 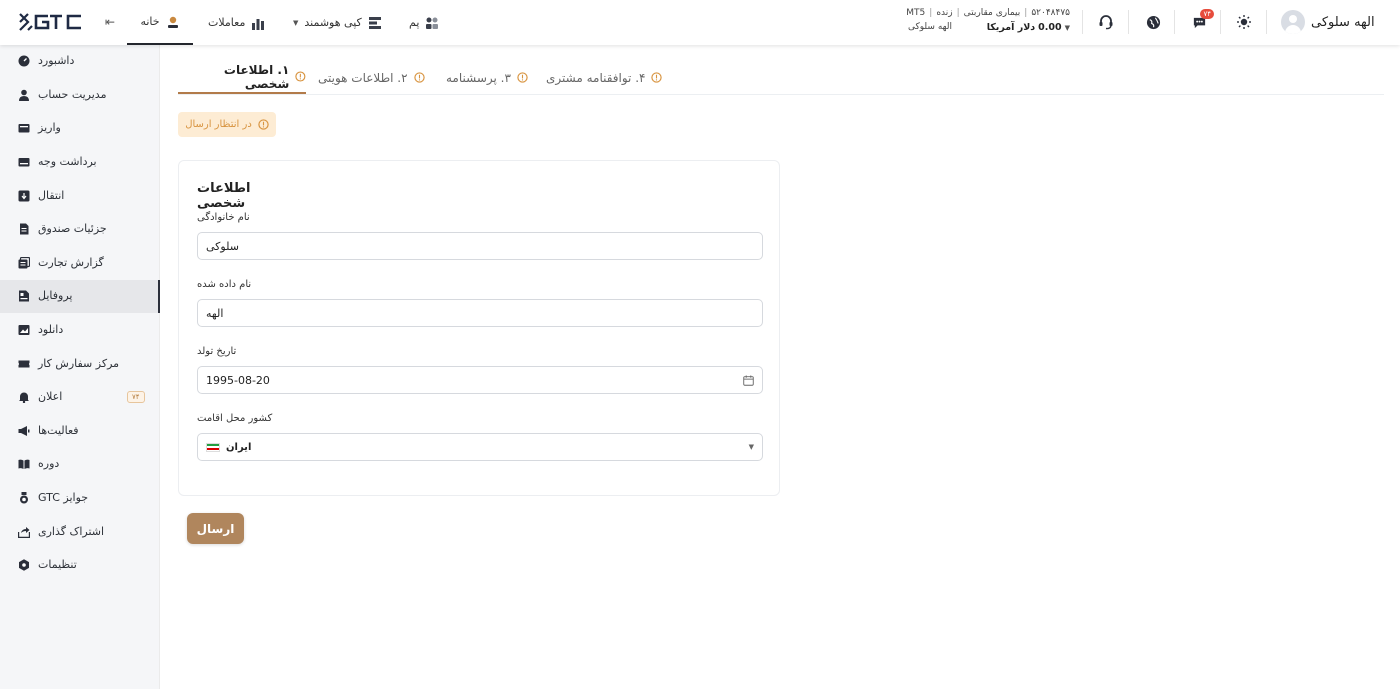 What do you see at coordinates (57, 564) in the screenshot?
I see `sidebar-item-label: تنظیمات` at bounding box center [57, 564].